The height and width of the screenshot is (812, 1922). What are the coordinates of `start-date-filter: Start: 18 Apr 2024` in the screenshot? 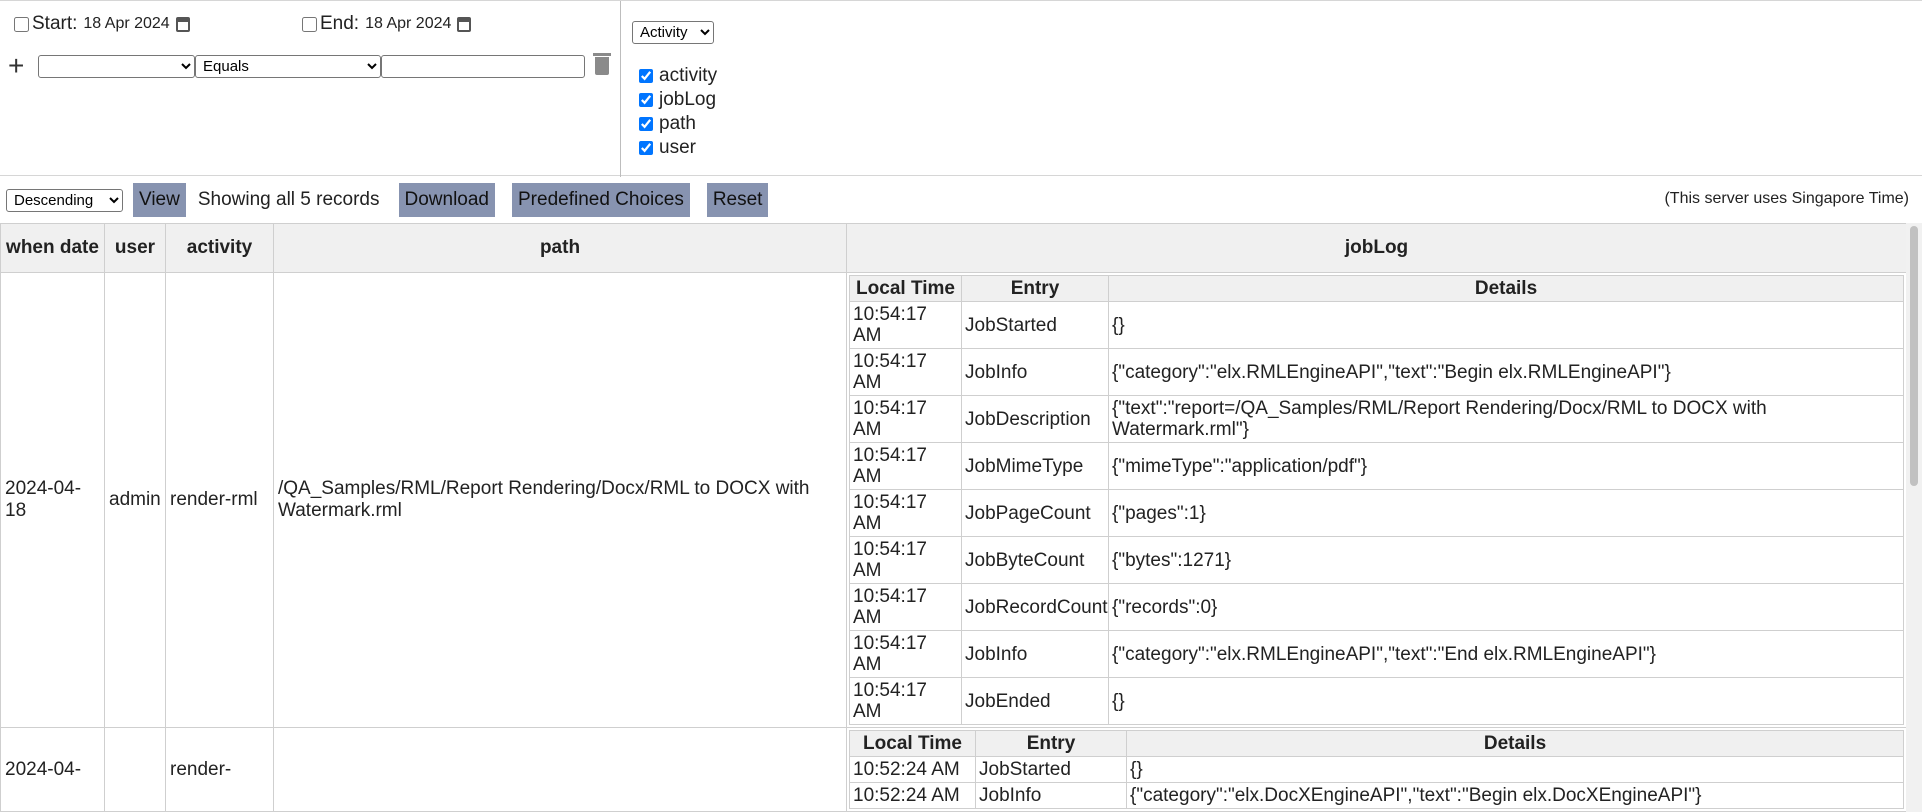 It's located at (95, 24).